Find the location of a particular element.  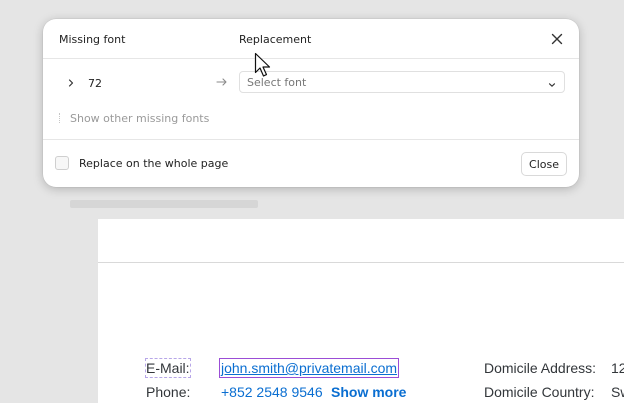

replacement-heading: Replacement is located at coordinates (275, 39).